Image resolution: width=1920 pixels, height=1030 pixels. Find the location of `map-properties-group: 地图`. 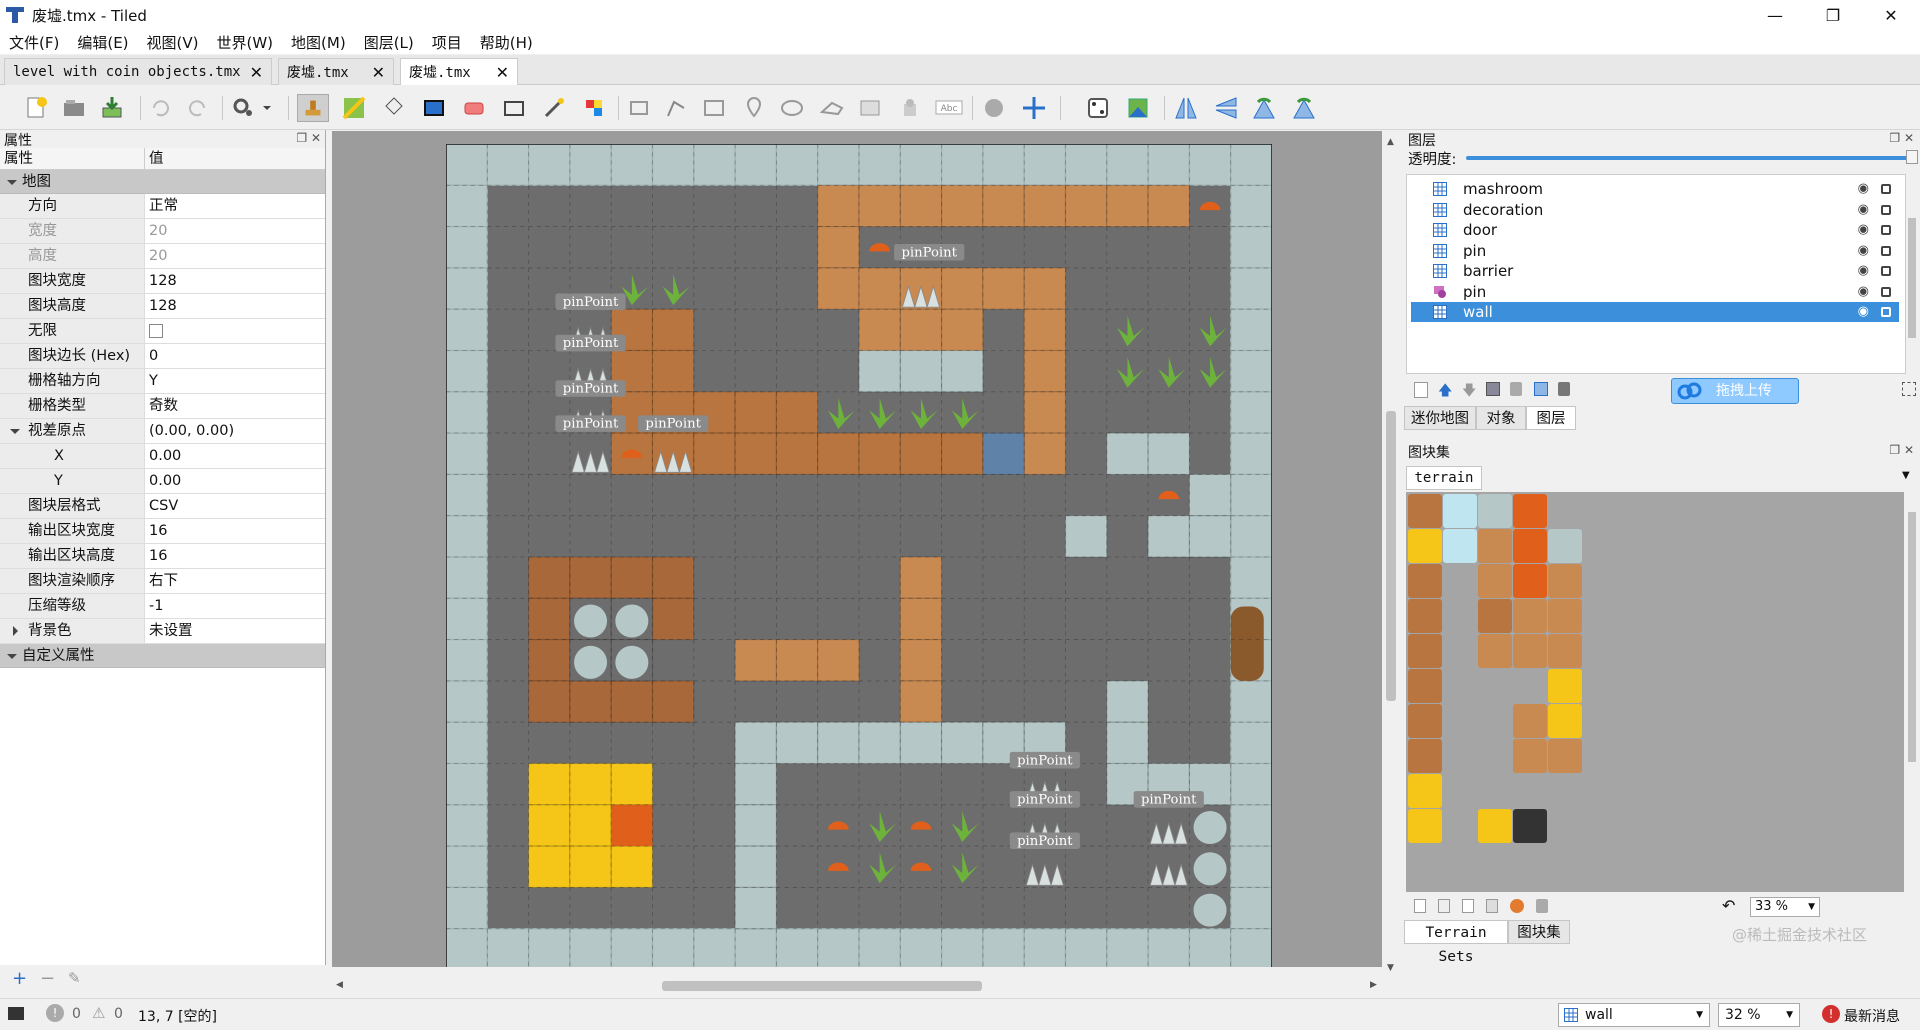

map-properties-group: 地图 is located at coordinates (162, 182).